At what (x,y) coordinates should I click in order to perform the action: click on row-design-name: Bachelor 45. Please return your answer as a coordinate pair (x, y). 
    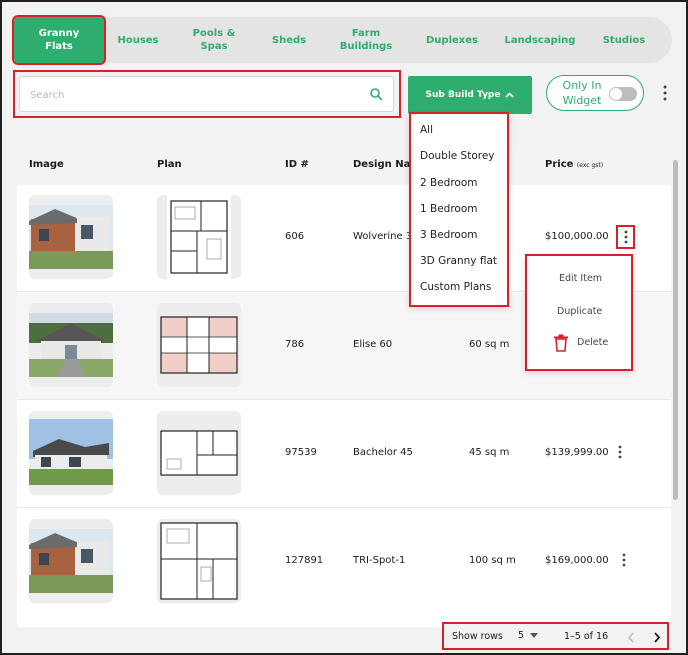
    Looking at the image, I should click on (383, 452).